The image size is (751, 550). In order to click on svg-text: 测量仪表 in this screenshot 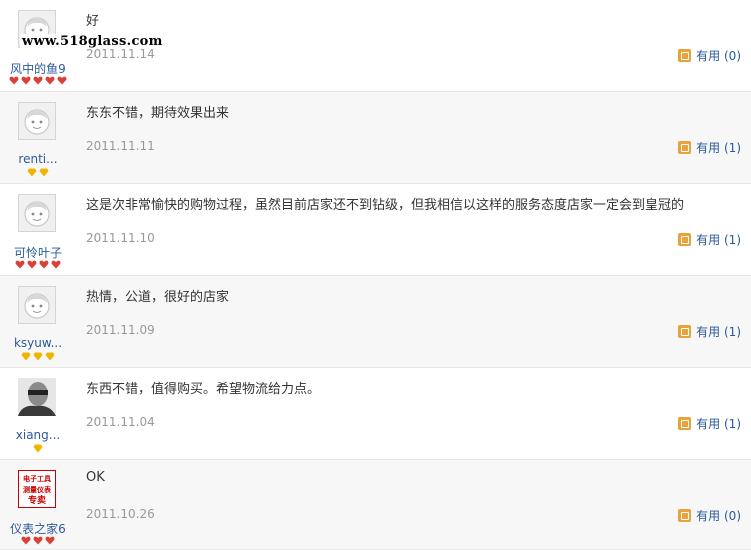, I will do `click(37, 489)`.